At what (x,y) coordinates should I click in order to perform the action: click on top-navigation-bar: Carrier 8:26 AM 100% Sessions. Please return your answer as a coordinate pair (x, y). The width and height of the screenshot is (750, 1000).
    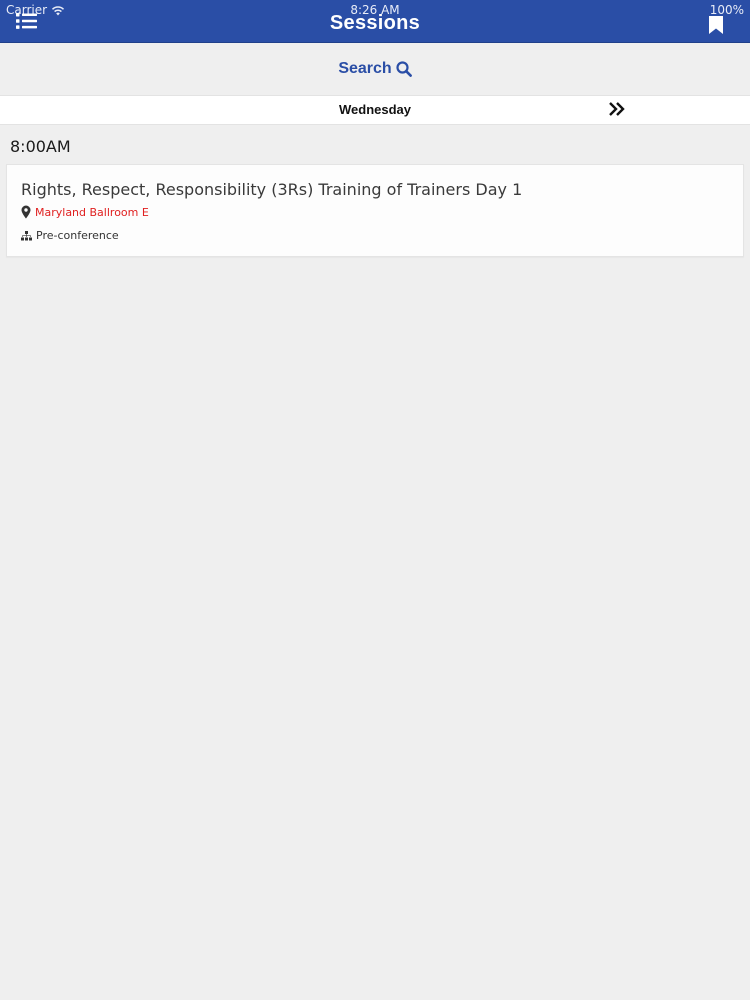
    Looking at the image, I should click on (375, 21).